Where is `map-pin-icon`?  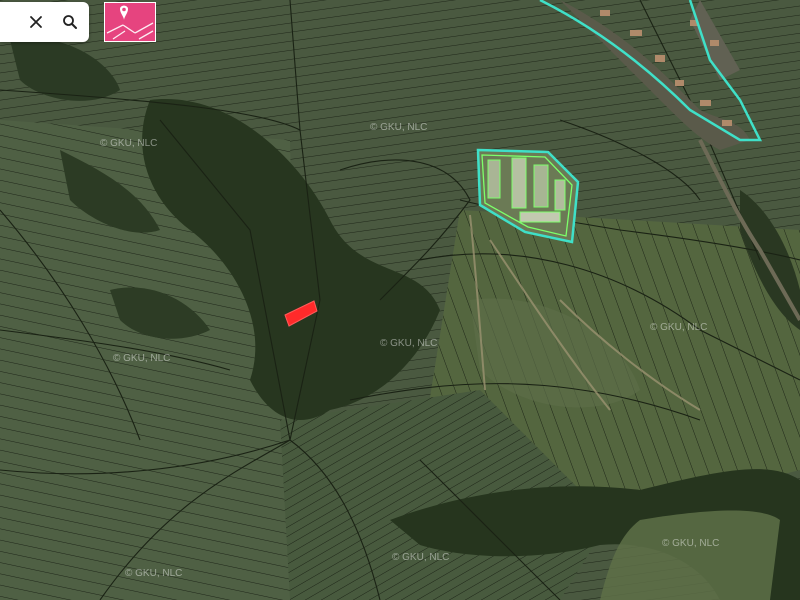 map-pin-icon is located at coordinates (130, 22).